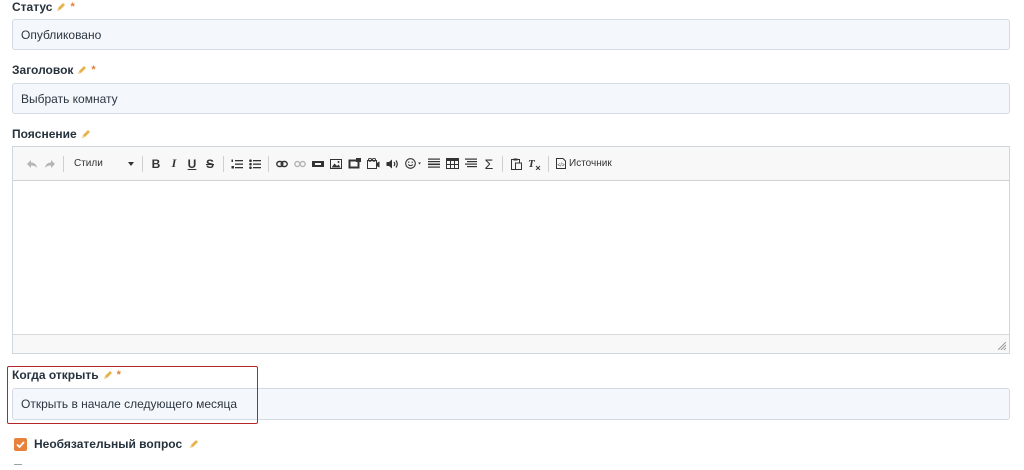  I want to click on optional-question-label: Необязательный вопрос, so click(108, 444).